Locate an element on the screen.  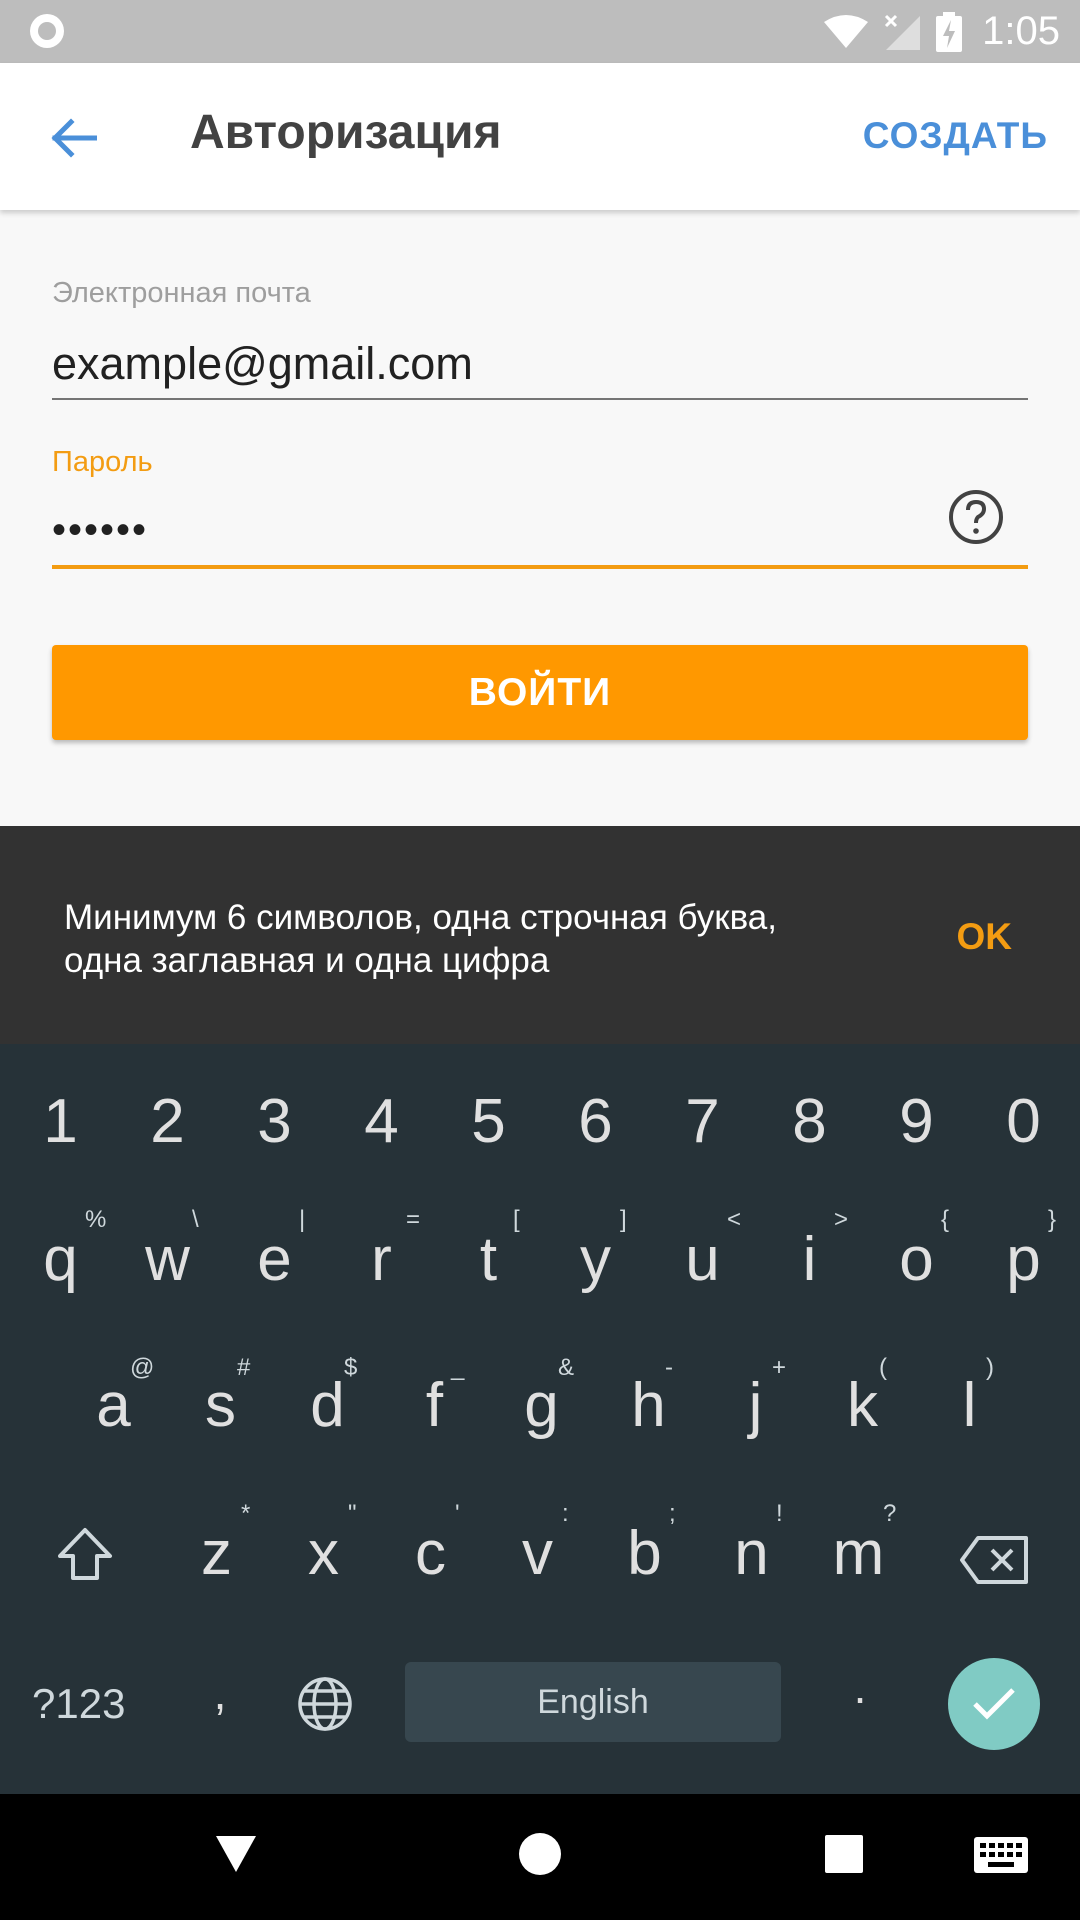
password-value: •••••• is located at coordinates (100, 529).